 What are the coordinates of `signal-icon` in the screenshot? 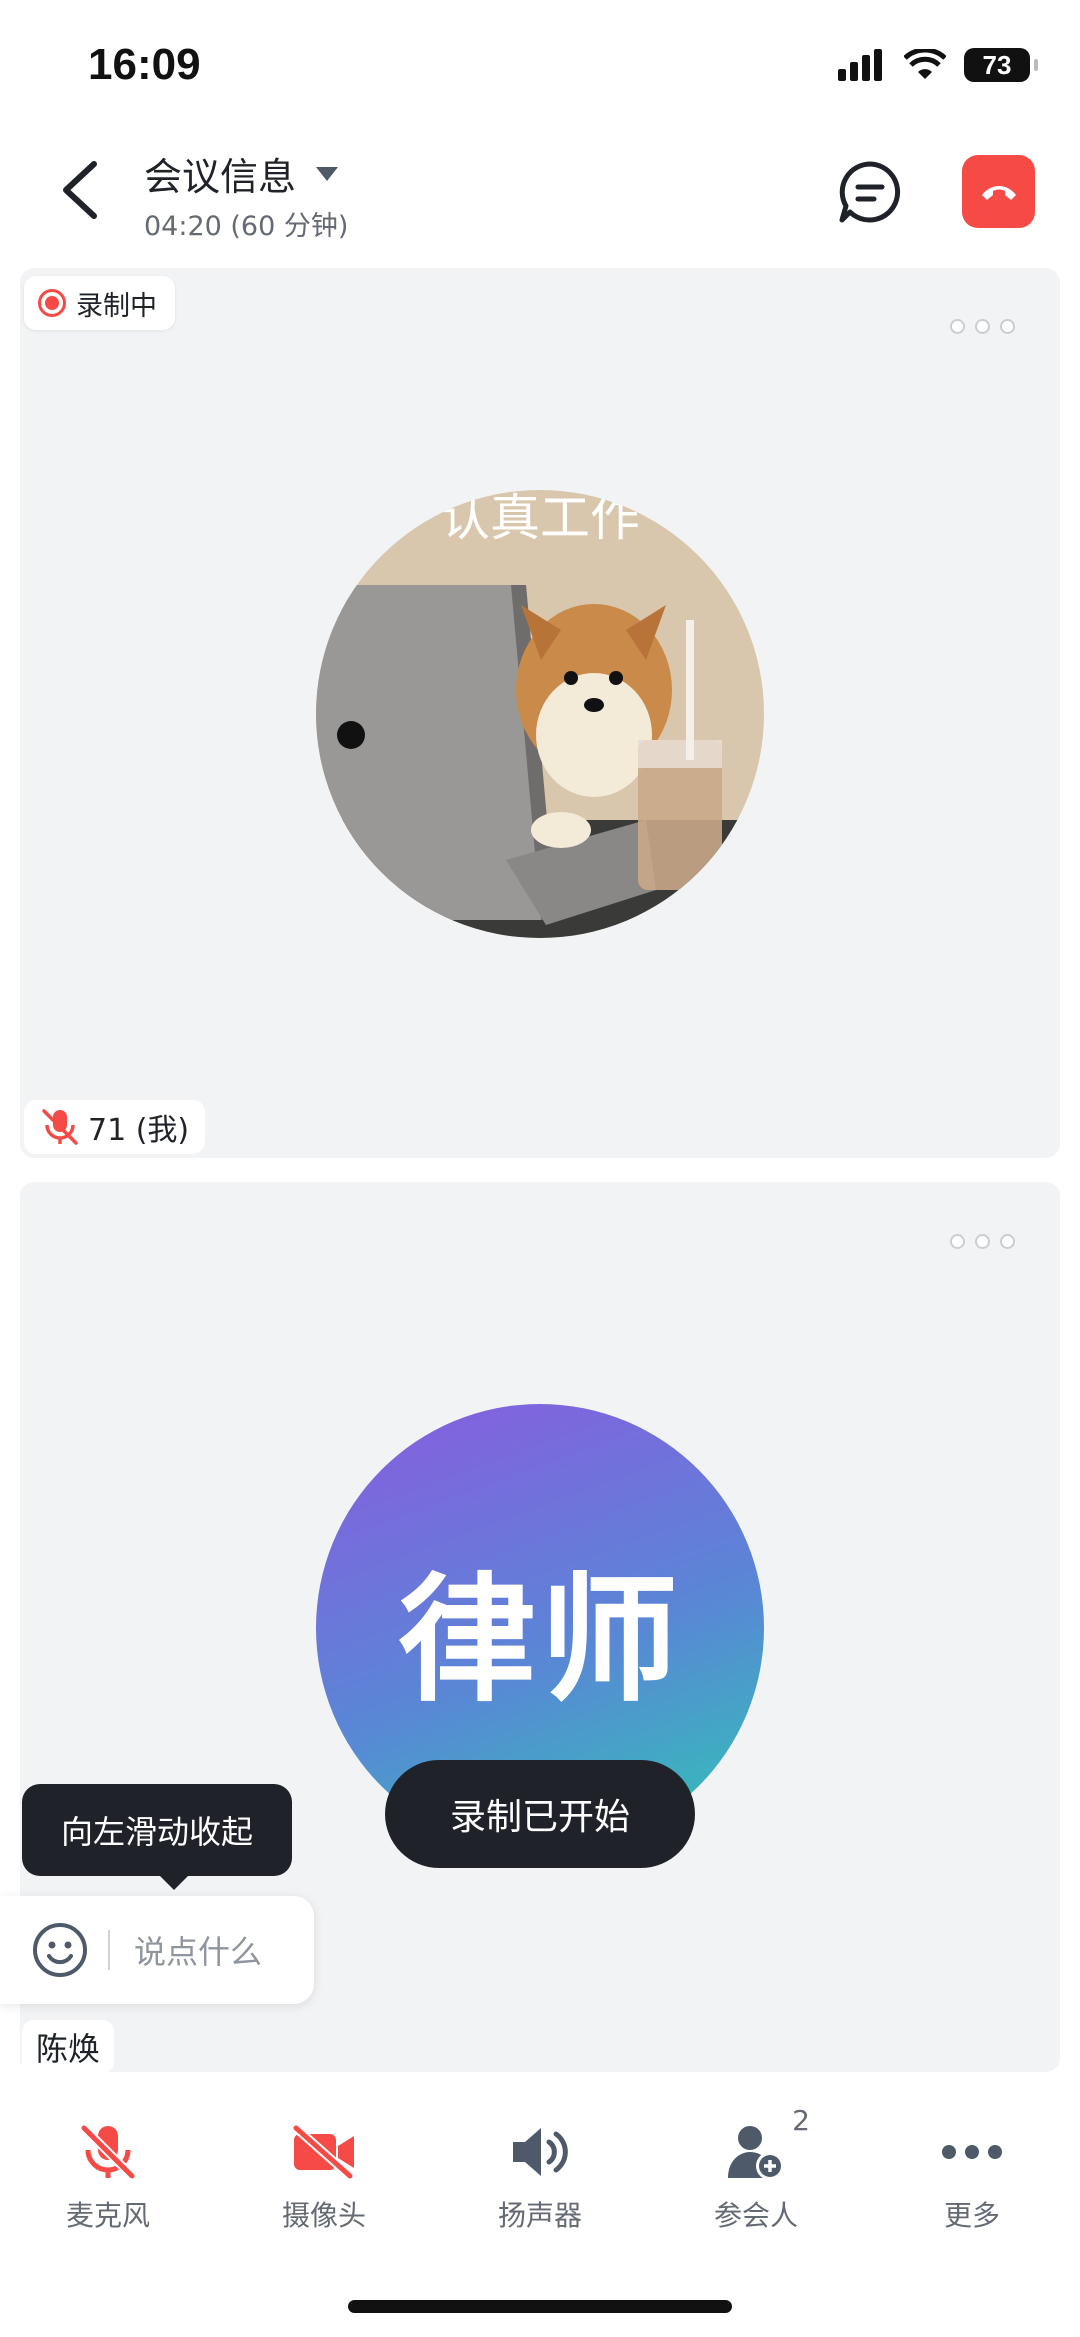 It's located at (860, 65).